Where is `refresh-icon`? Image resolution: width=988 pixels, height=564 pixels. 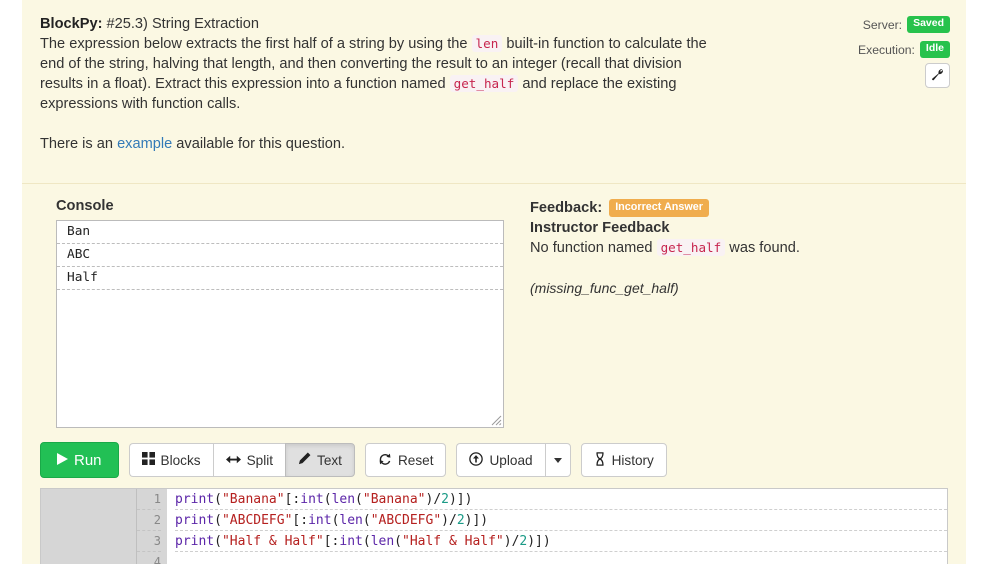 refresh-icon is located at coordinates (385, 460).